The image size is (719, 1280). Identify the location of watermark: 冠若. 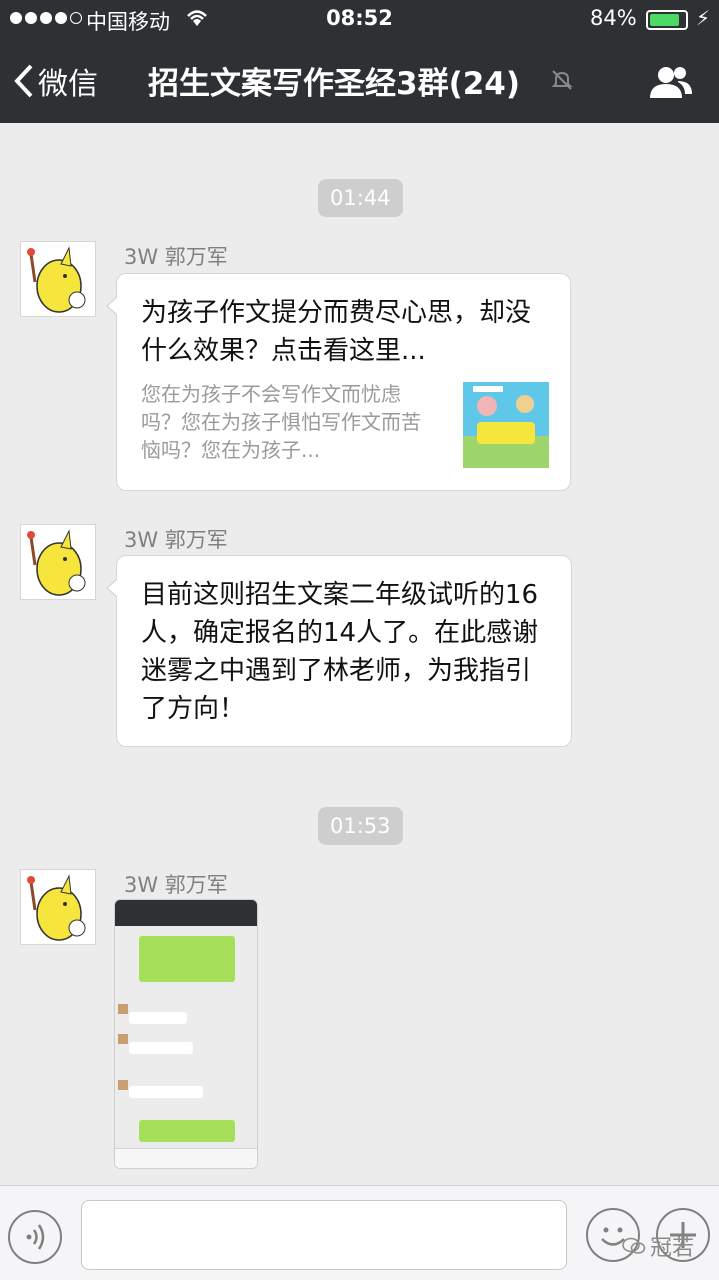
(658, 1246).